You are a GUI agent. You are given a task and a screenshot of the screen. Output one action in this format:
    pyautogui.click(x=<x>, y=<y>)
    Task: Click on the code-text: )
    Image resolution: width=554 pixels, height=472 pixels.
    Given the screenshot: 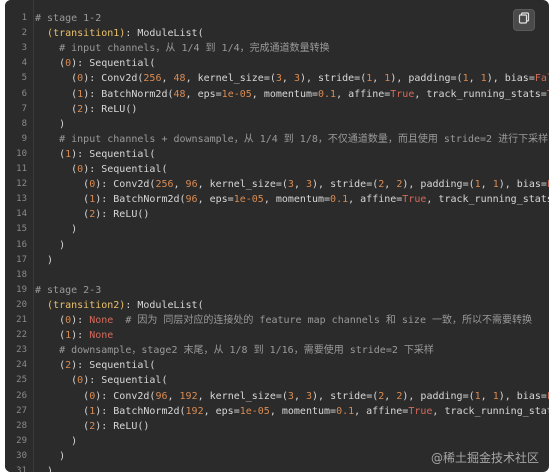 What is the action you would take?
    pyautogui.click(x=44, y=469)
    